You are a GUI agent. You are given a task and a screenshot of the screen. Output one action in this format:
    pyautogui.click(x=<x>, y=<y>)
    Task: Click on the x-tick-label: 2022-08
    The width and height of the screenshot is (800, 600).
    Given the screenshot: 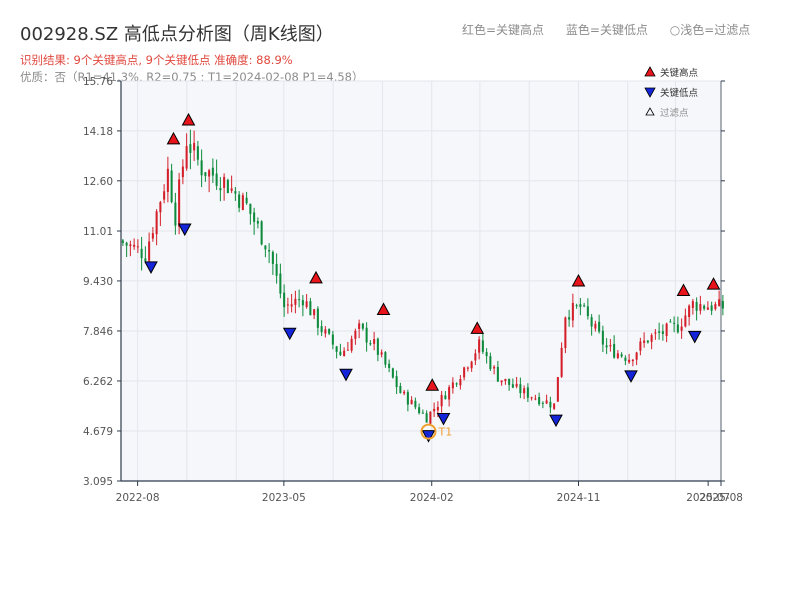 What is the action you would take?
    pyautogui.click(x=138, y=498)
    